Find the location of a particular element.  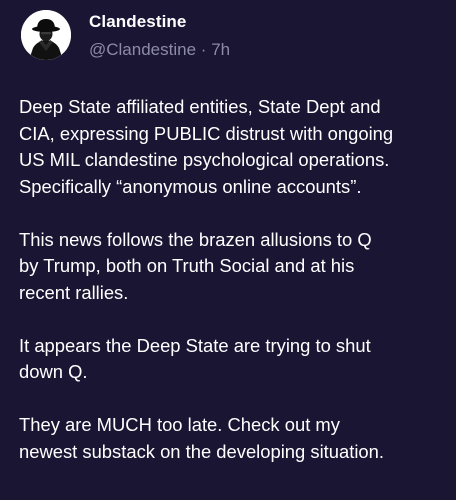

spy-silhouette-icon is located at coordinates (46, 35).